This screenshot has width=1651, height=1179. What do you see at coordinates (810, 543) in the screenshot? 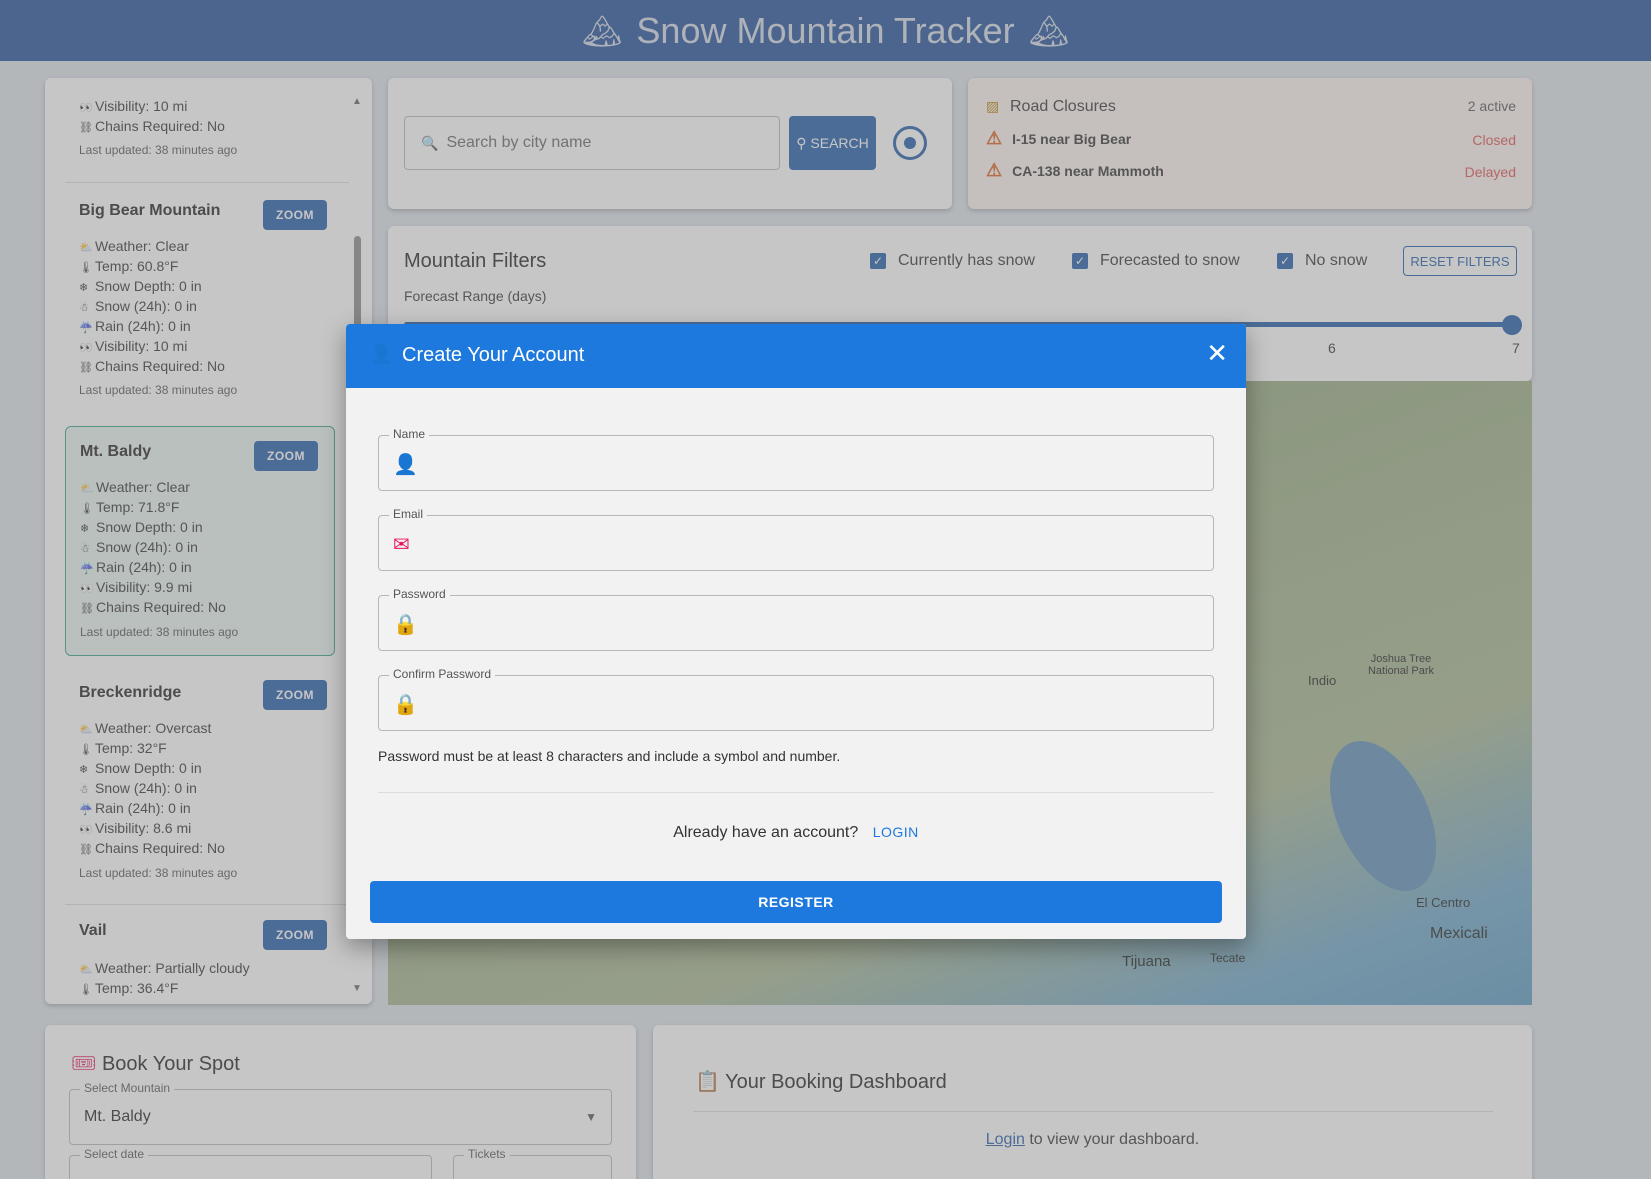
I see `email-input` at bounding box center [810, 543].